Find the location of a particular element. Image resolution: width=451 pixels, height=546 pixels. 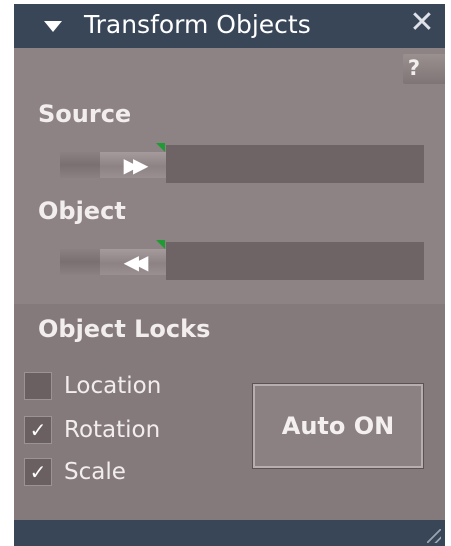

lock-rotation-row: ✓ Rotation is located at coordinates (124, 430).